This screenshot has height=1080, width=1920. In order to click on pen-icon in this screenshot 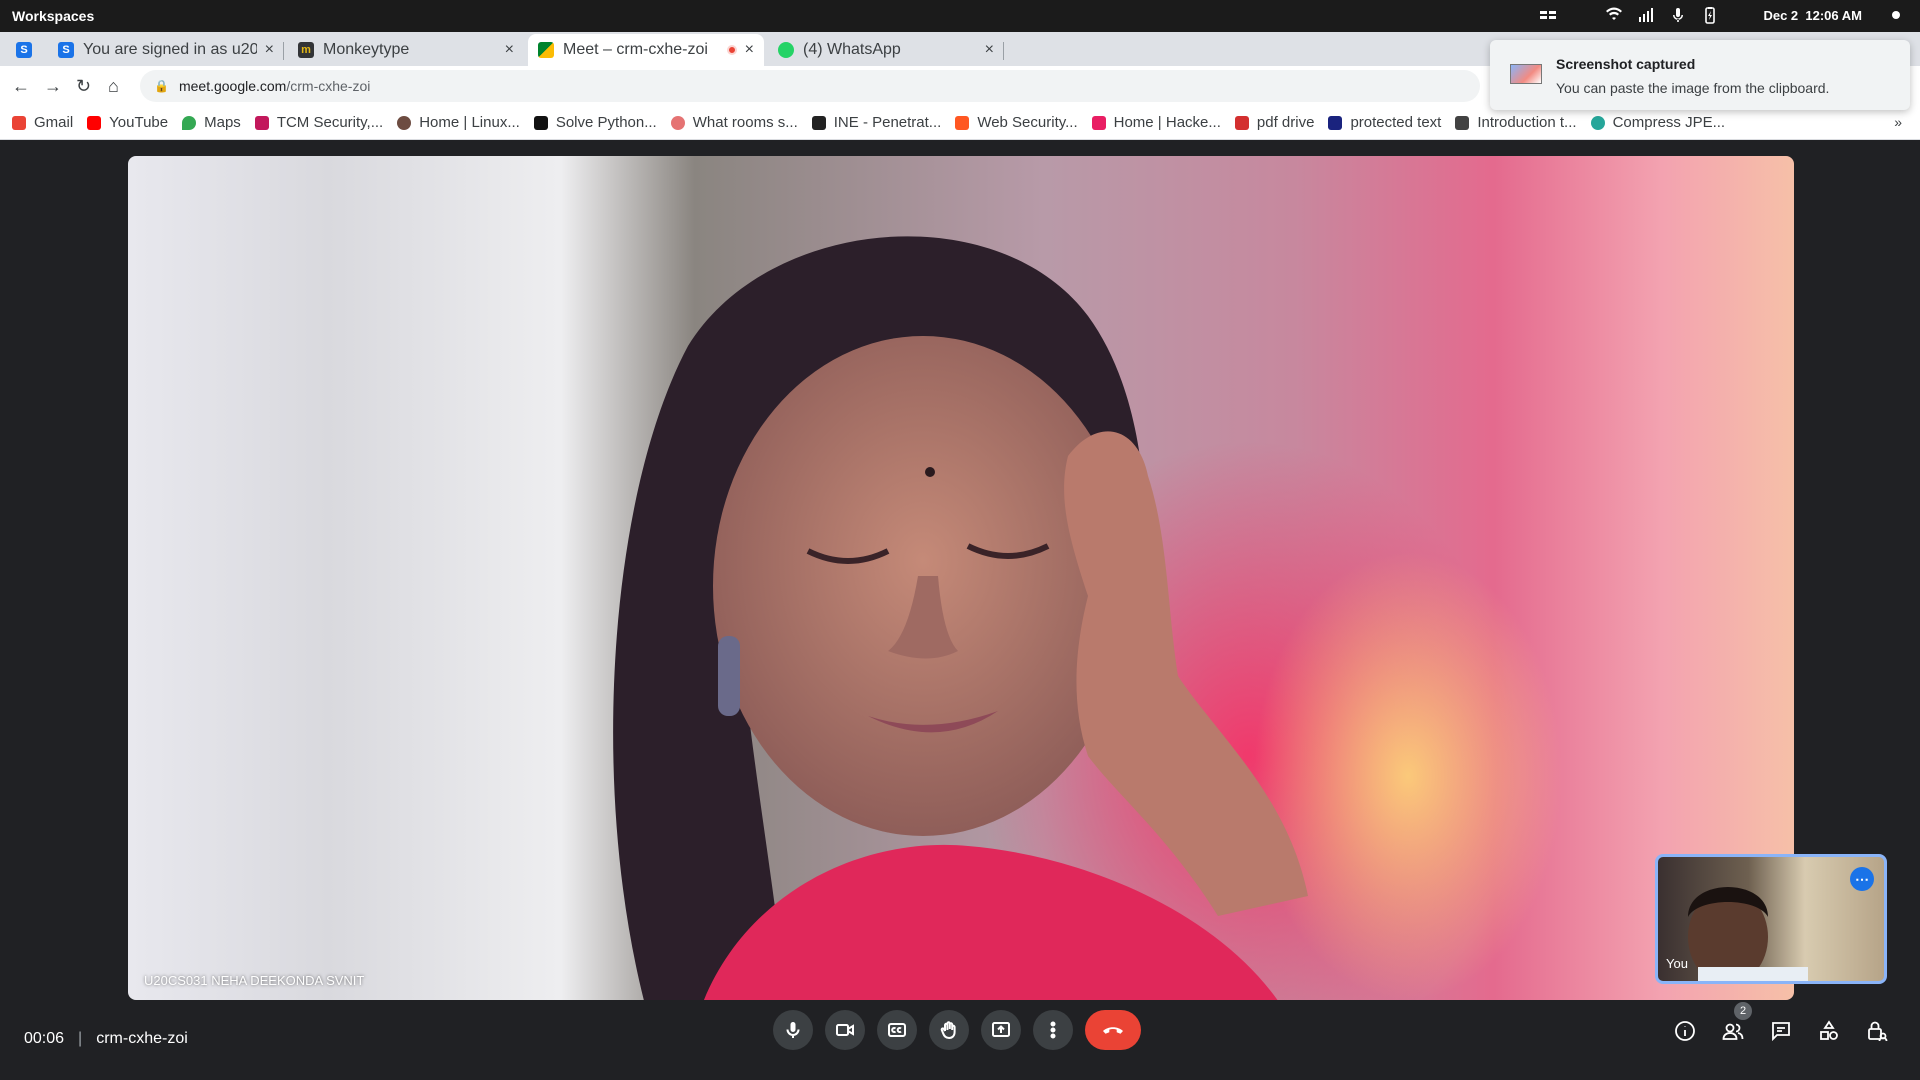, I will do `click(1462, 122)`.